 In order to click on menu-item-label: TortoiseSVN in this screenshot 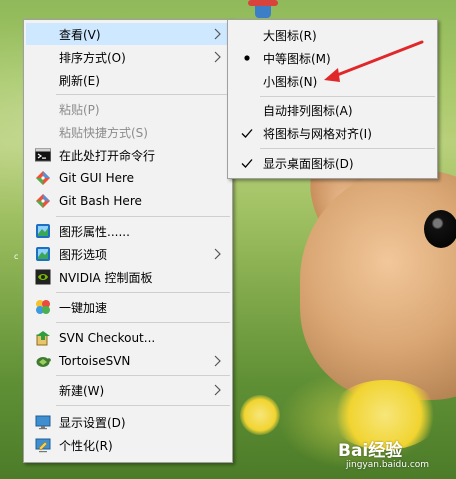, I will do `click(95, 361)`.